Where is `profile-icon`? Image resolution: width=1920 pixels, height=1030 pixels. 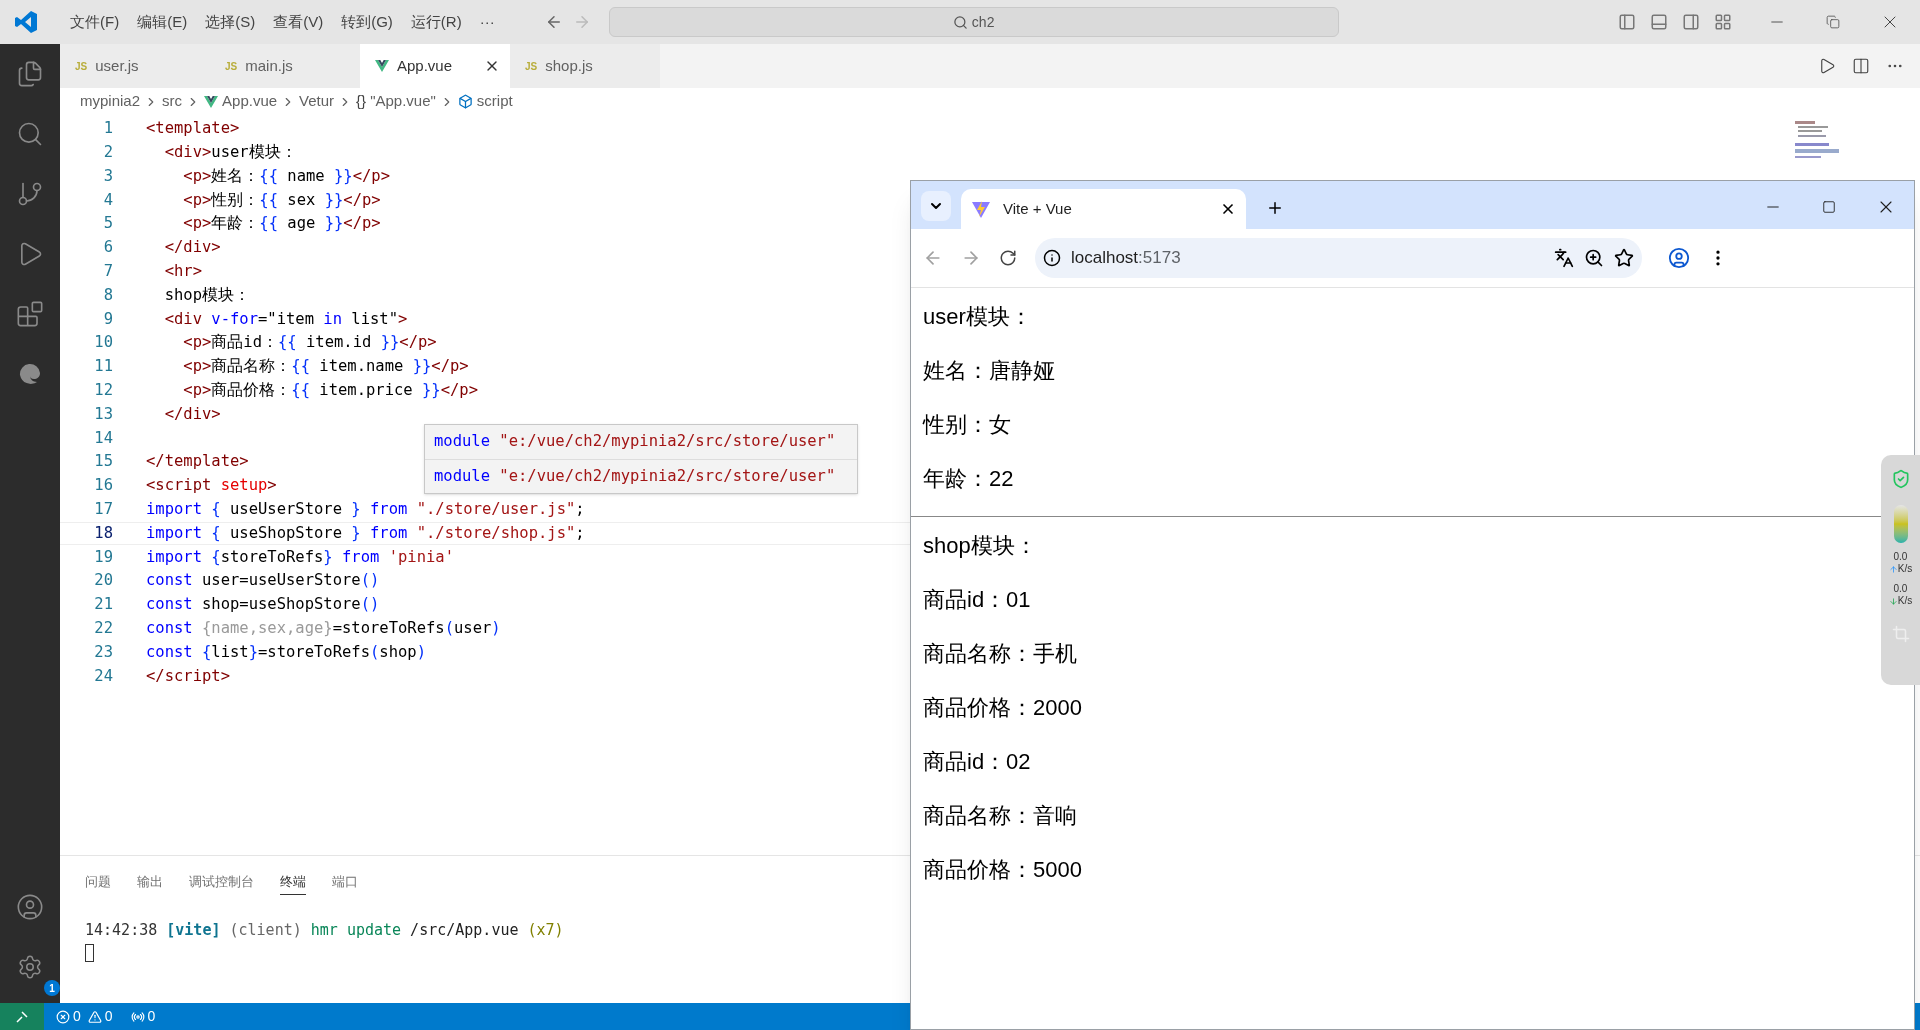
profile-icon is located at coordinates (1679, 258).